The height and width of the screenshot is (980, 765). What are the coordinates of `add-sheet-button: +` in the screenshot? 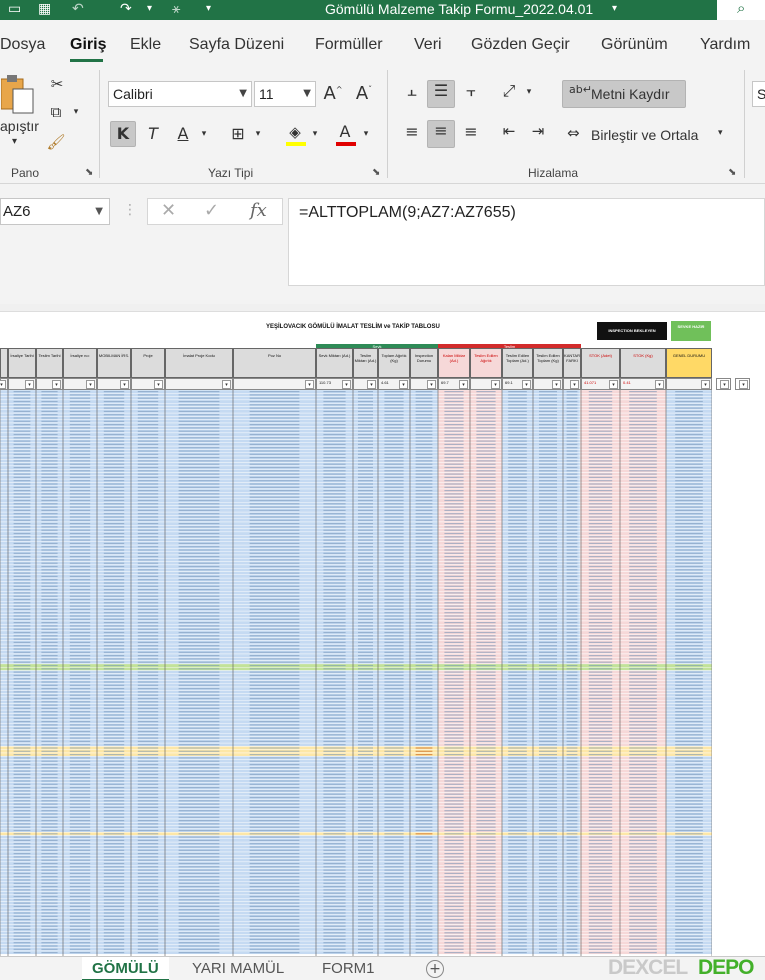 It's located at (435, 969).